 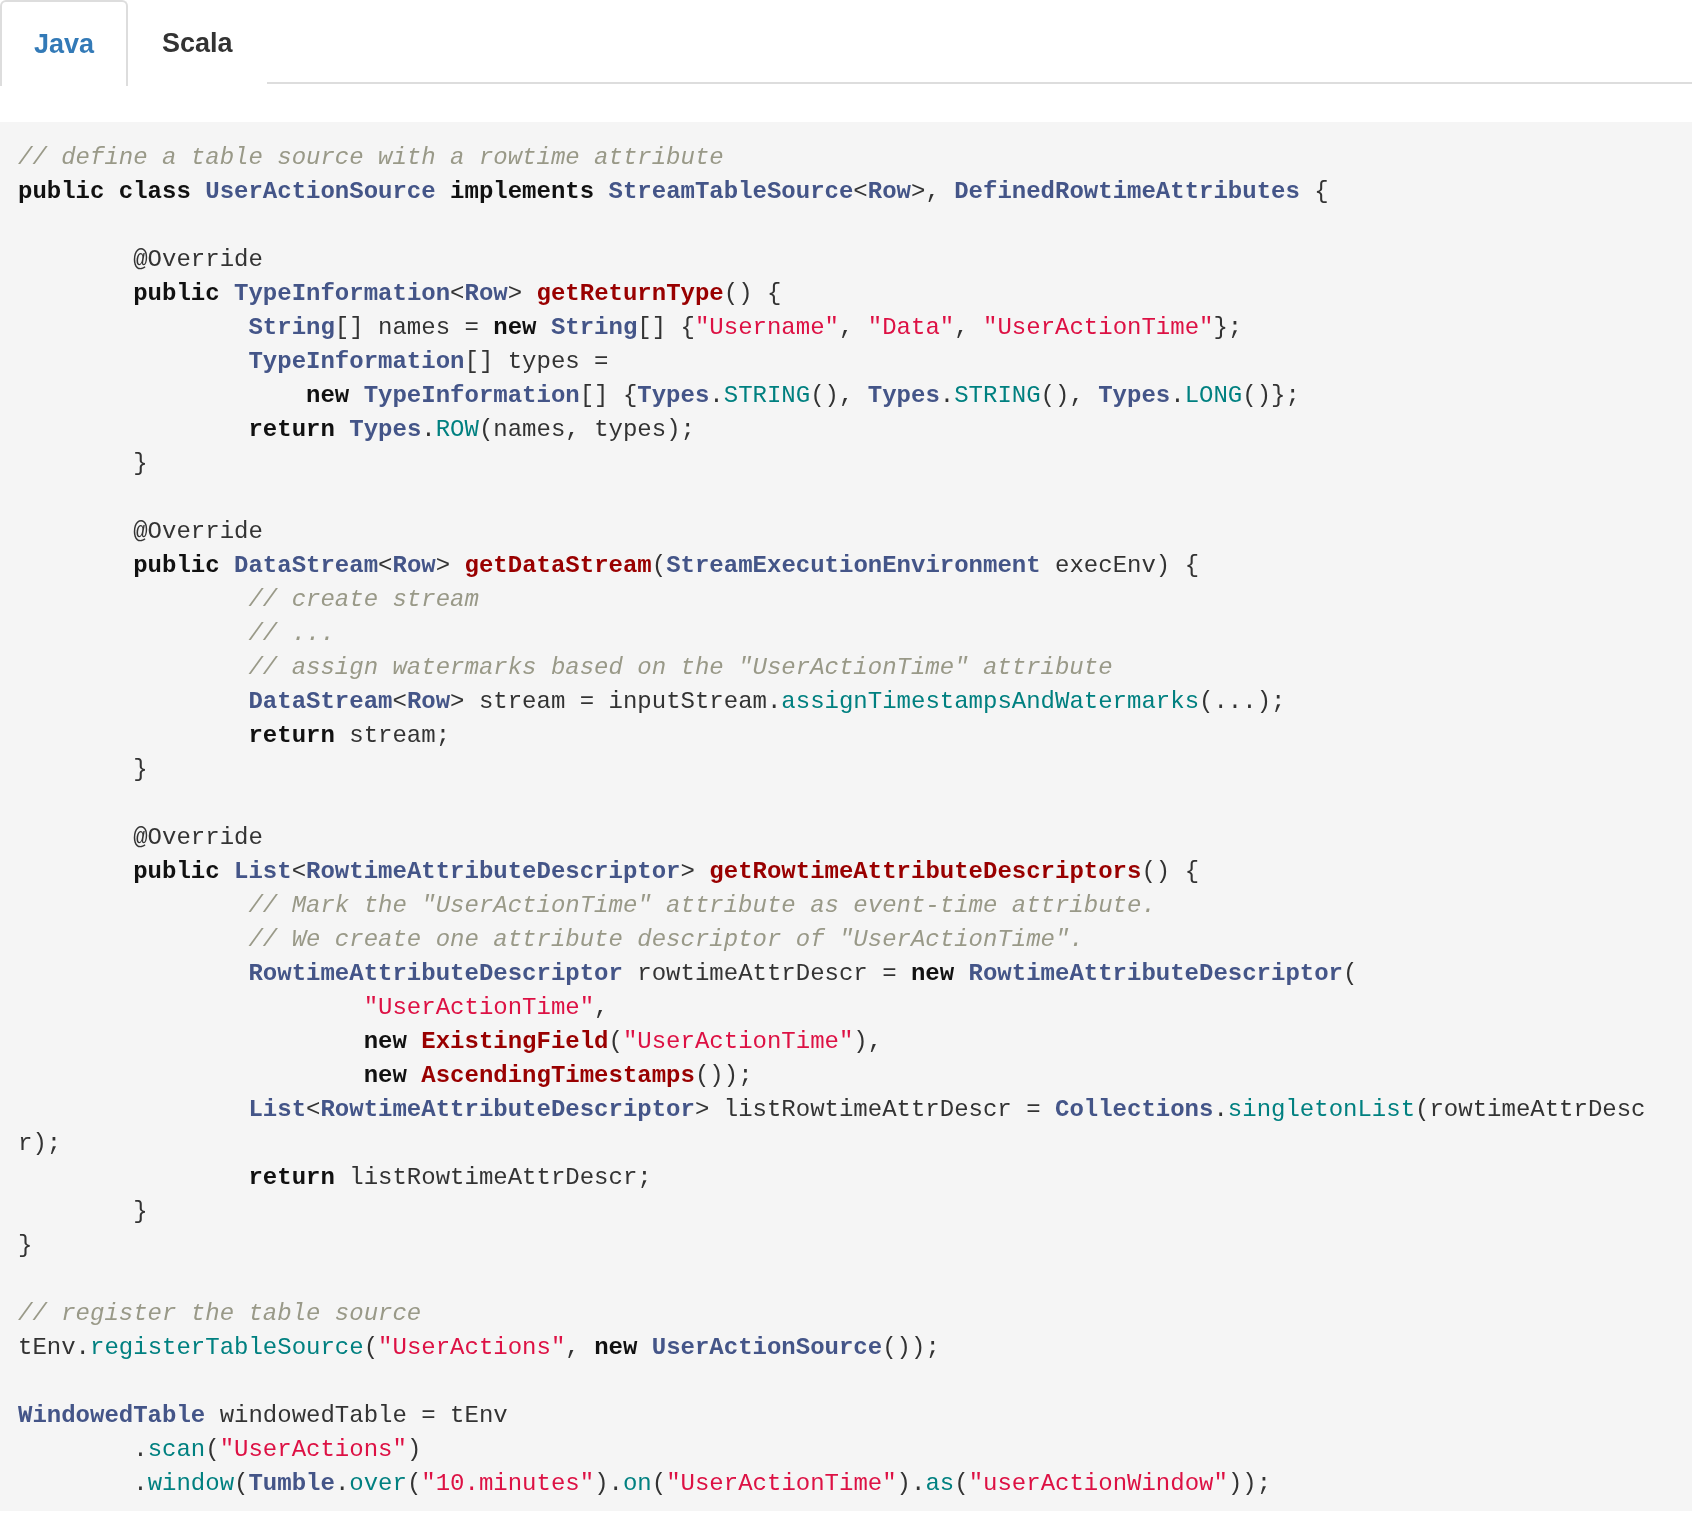 What do you see at coordinates (745, 328) in the screenshot?
I see `code-line: String[] names = new String[] {"Username", "Data", "UserActionTime"};` at bounding box center [745, 328].